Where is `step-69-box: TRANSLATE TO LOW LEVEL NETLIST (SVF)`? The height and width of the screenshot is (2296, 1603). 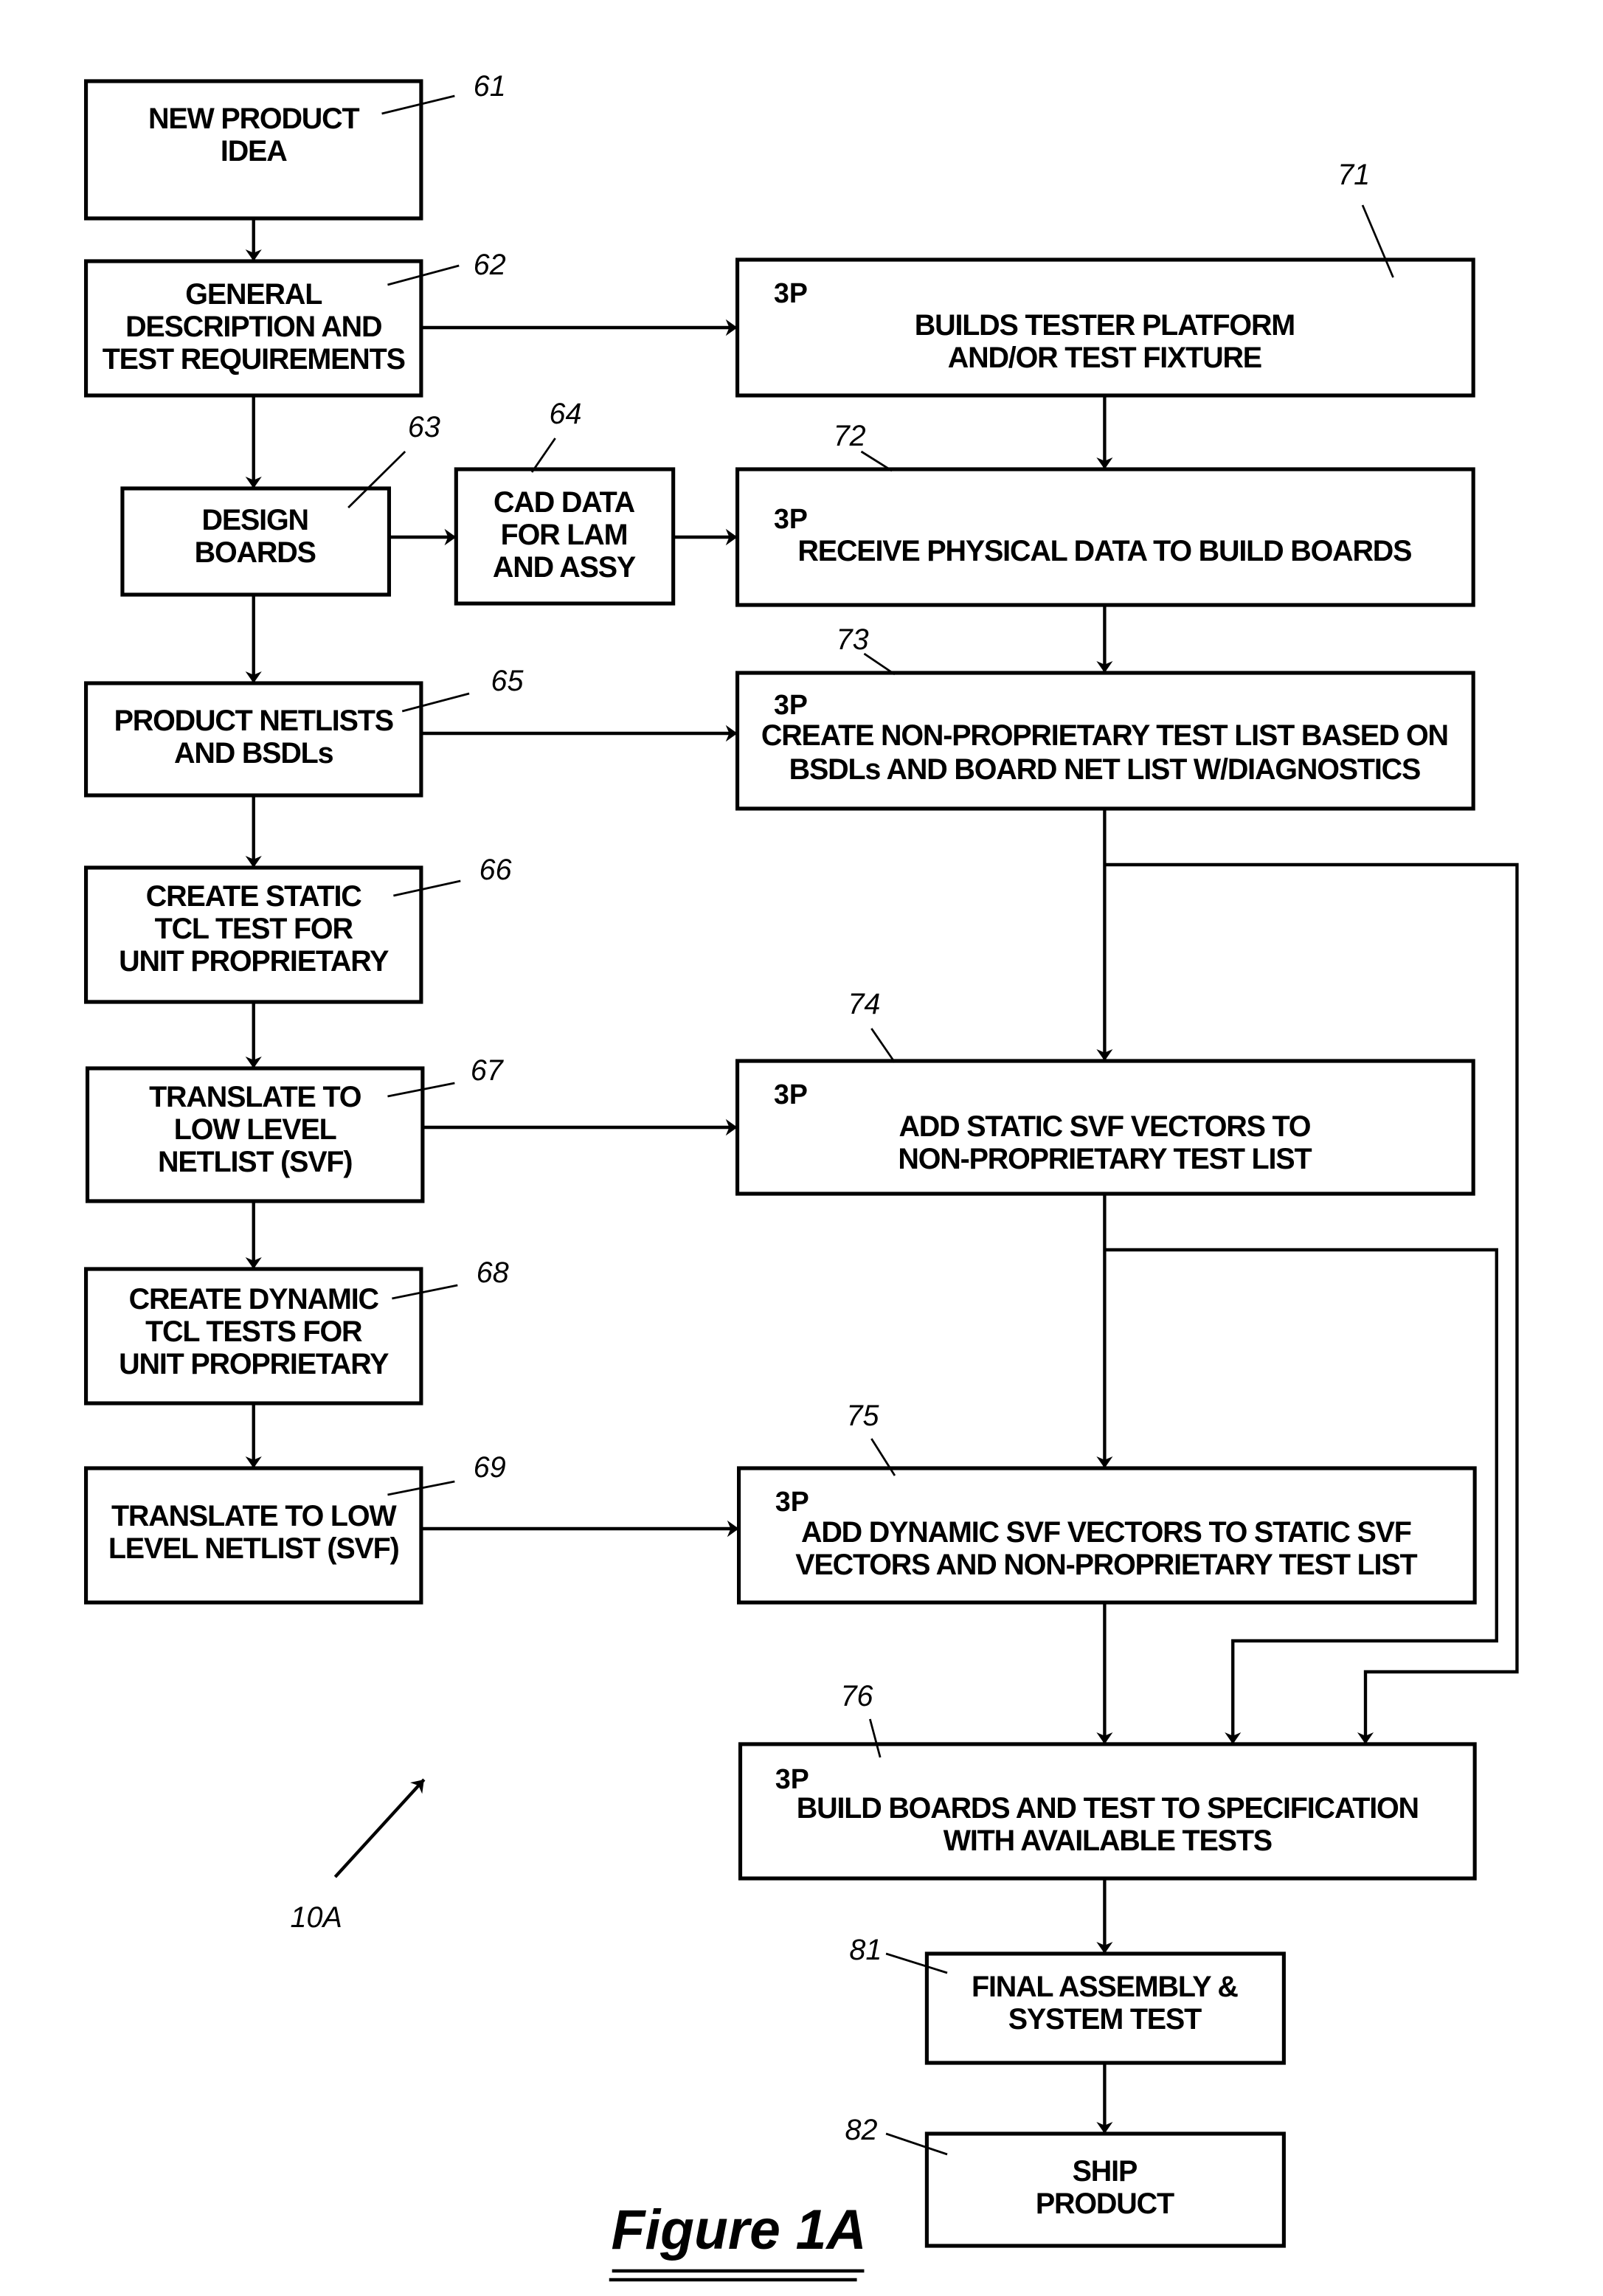 step-69-box: TRANSLATE TO LOW LEVEL NETLIST (SVF) is located at coordinates (253, 1535).